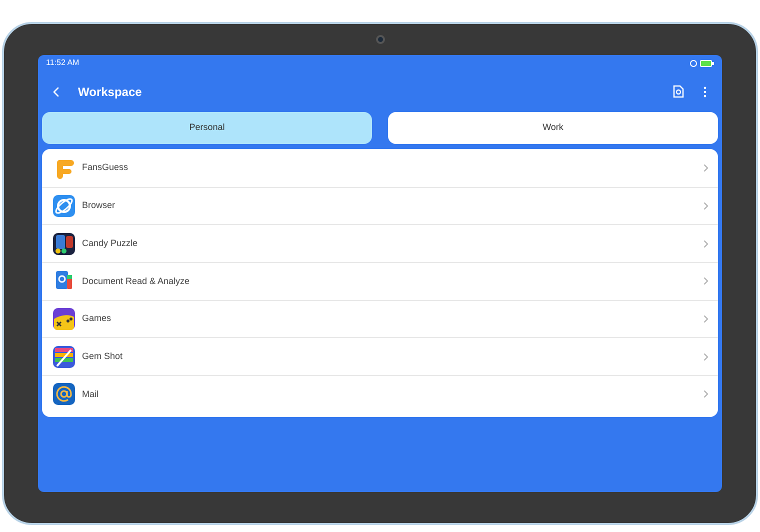  I want to click on at-sign-icon, so click(64, 394).